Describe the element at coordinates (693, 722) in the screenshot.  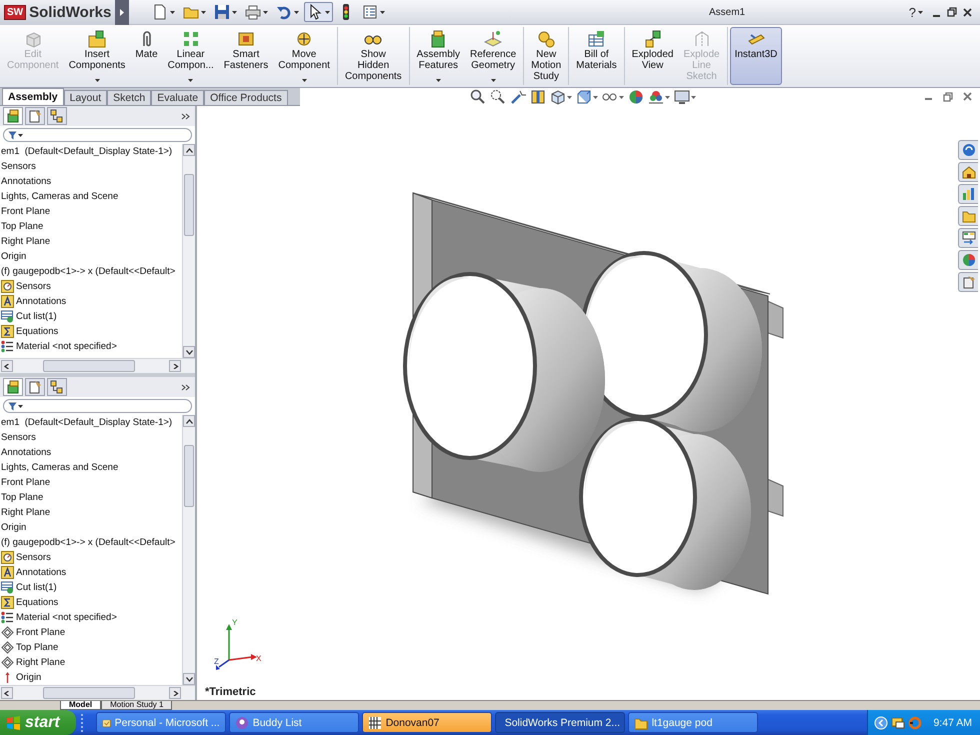
I see `taskbar-button: lt1gauge pod` at that location.